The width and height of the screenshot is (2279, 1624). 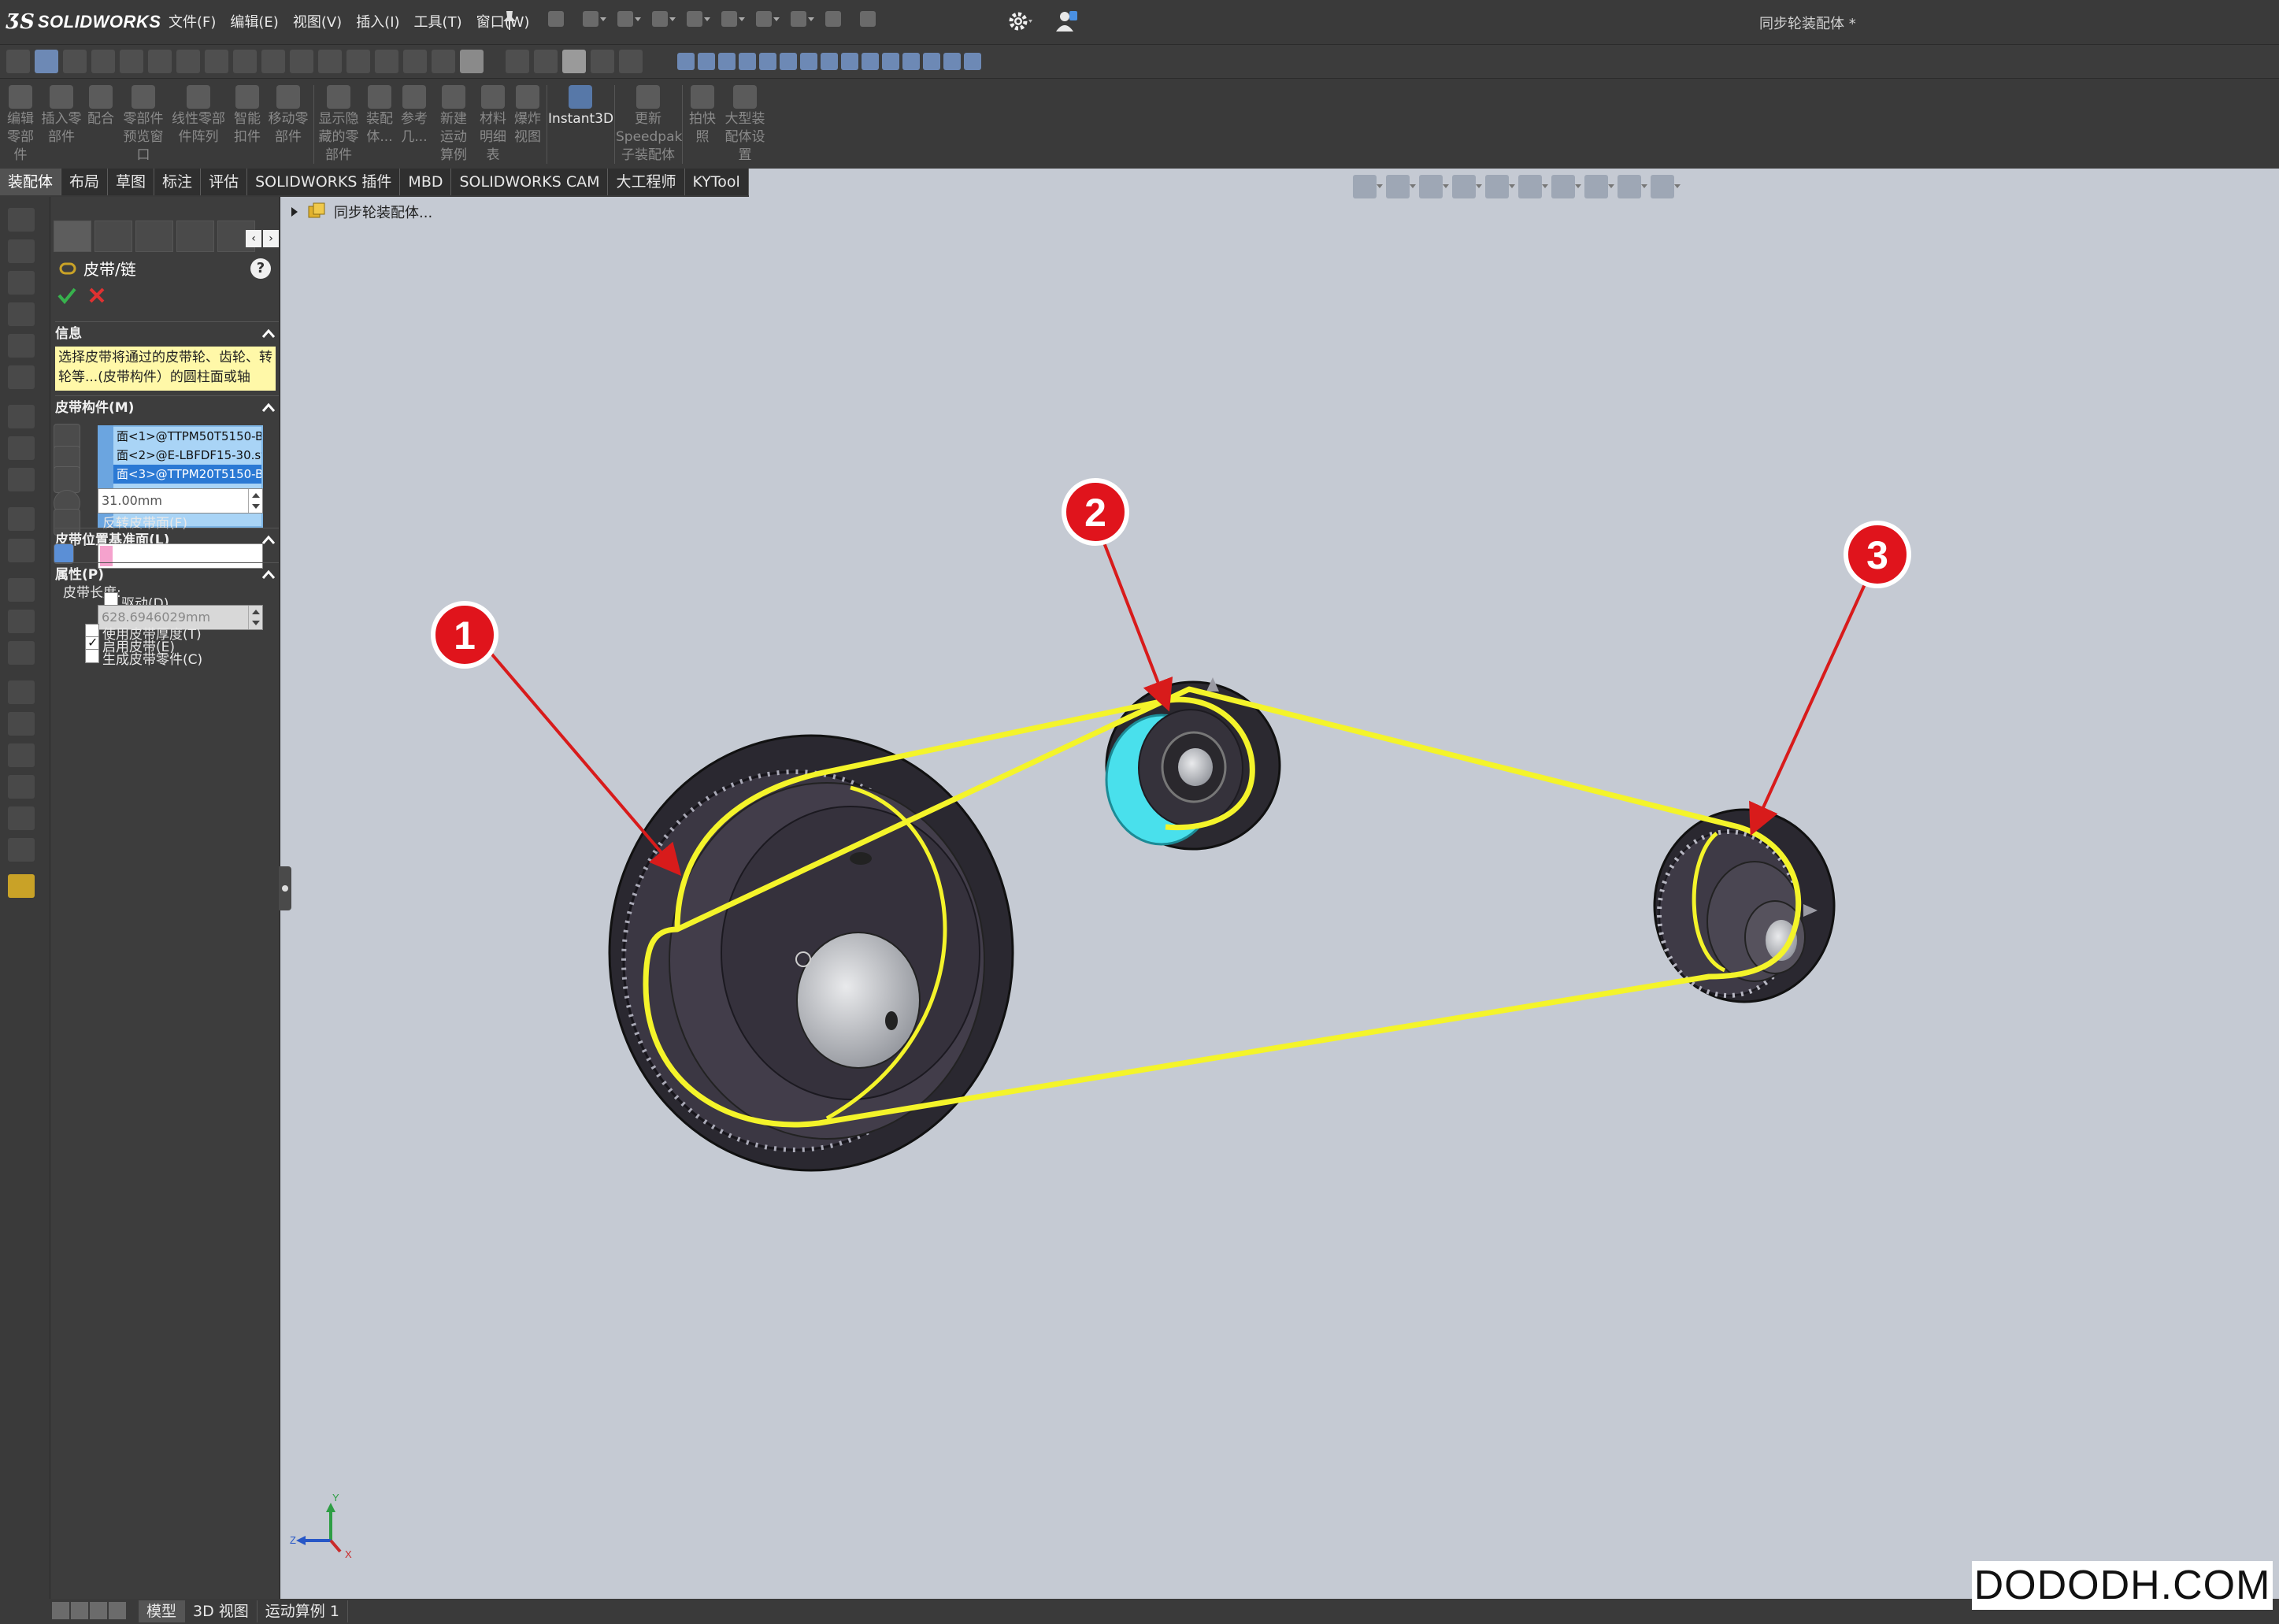 I want to click on bill-of-materials-button: 材料 明细 表, so click(x=493, y=123).